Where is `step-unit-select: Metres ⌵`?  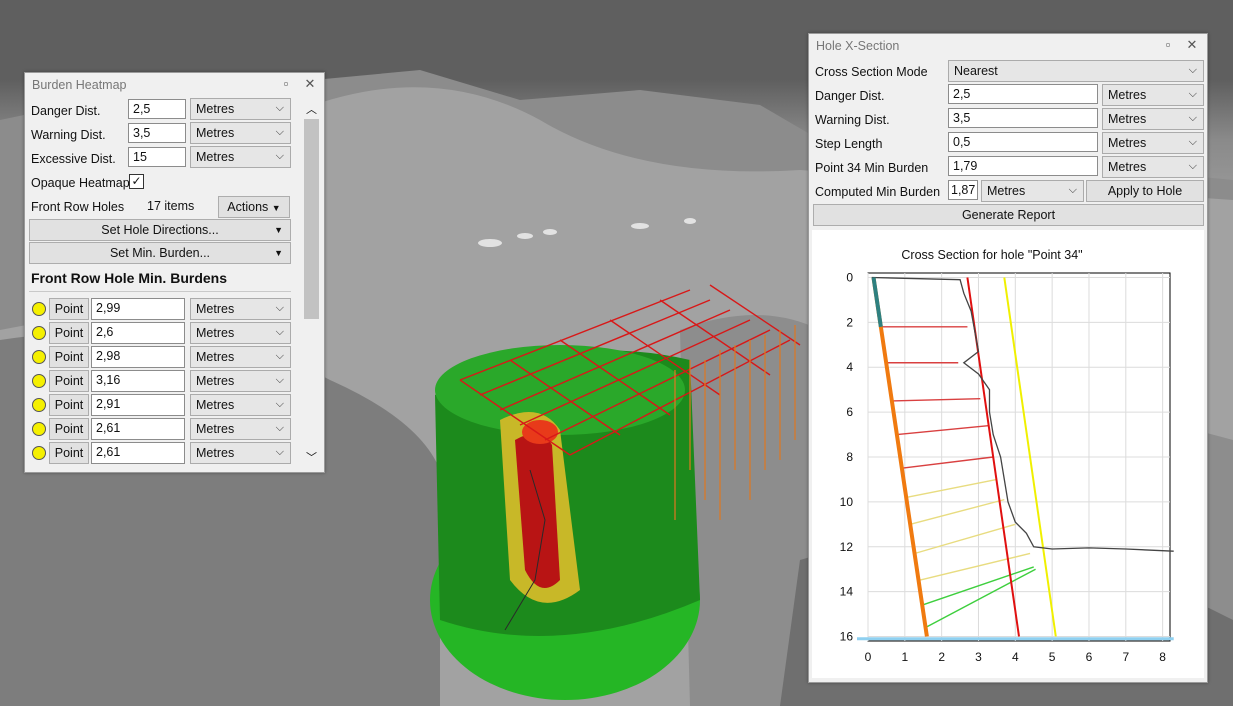
step-unit-select: Metres ⌵ is located at coordinates (1153, 143).